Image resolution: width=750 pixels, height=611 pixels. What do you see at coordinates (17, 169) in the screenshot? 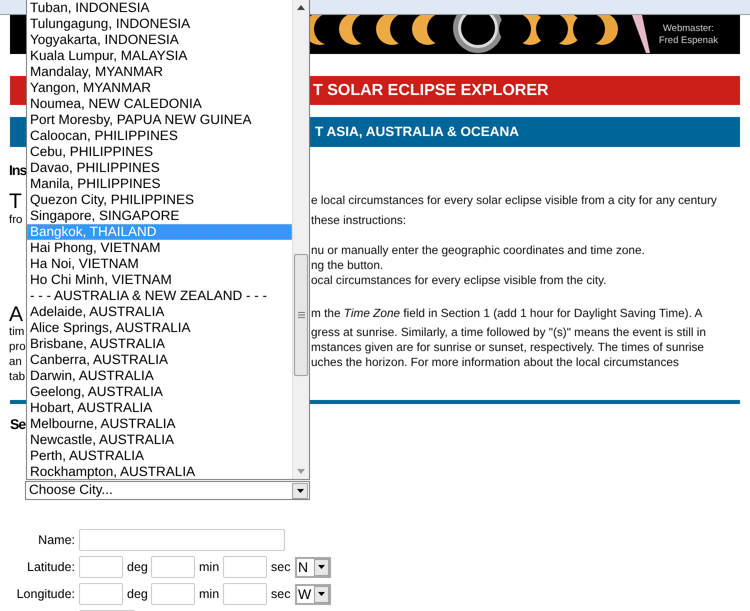
I see `heading-text: Ins` at bounding box center [17, 169].